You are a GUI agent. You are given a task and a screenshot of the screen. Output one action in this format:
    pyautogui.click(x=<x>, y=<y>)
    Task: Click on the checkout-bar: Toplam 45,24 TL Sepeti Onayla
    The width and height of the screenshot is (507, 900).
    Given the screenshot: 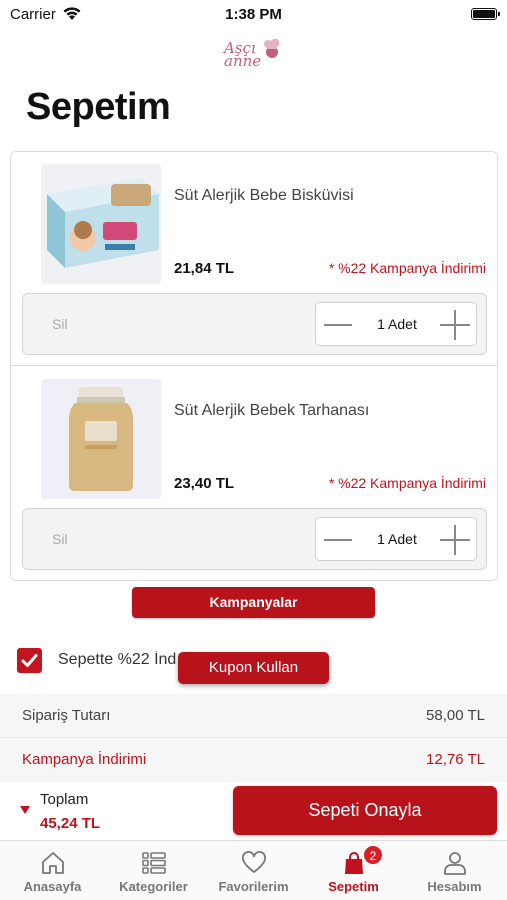 What is the action you would take?
    pyautogui.click(x=253, y=811)
    